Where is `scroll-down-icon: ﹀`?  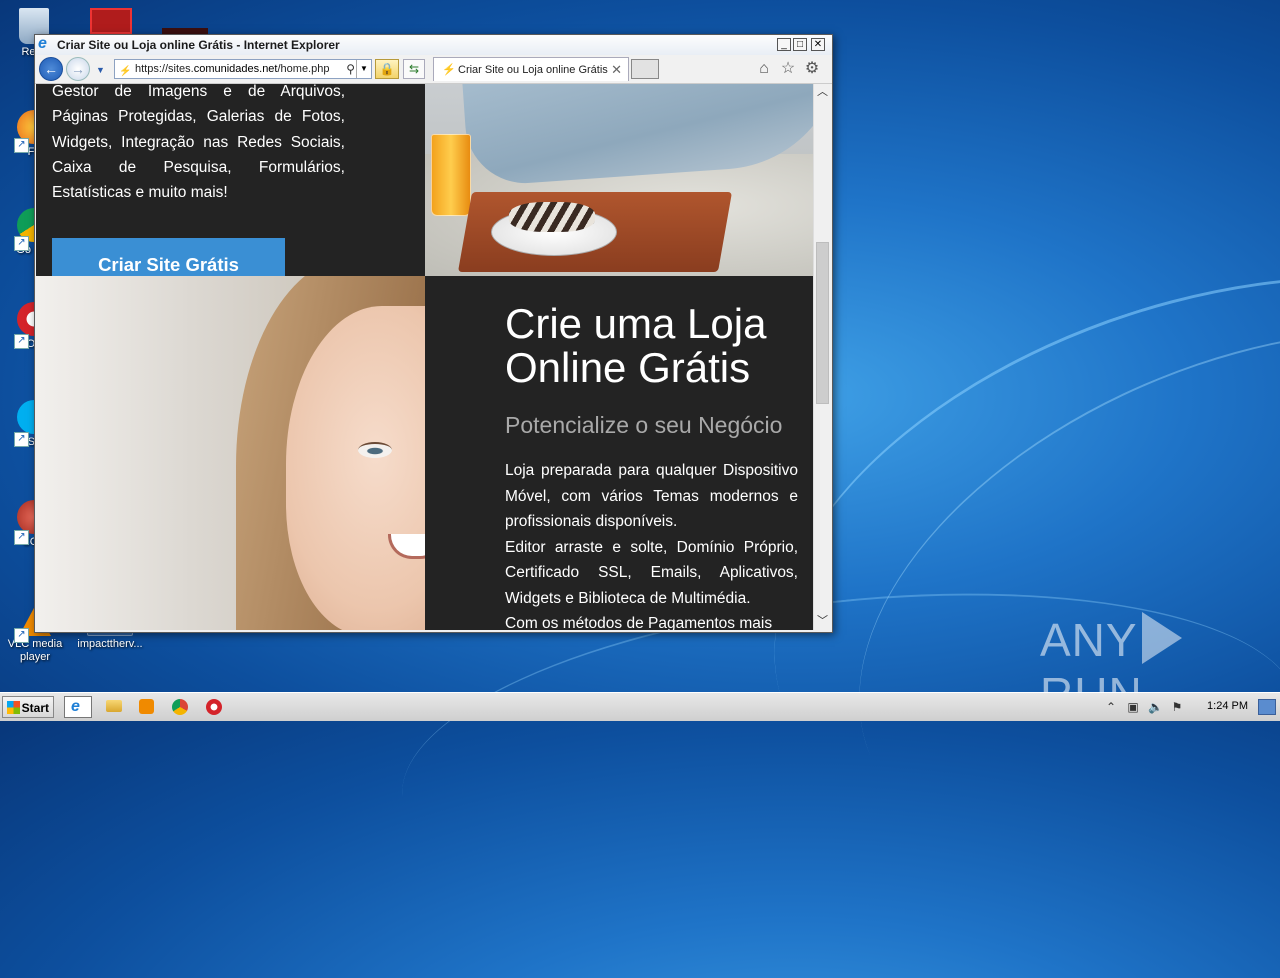 scroll-down-icon: ﹀ is located at coordinates (822, 621).